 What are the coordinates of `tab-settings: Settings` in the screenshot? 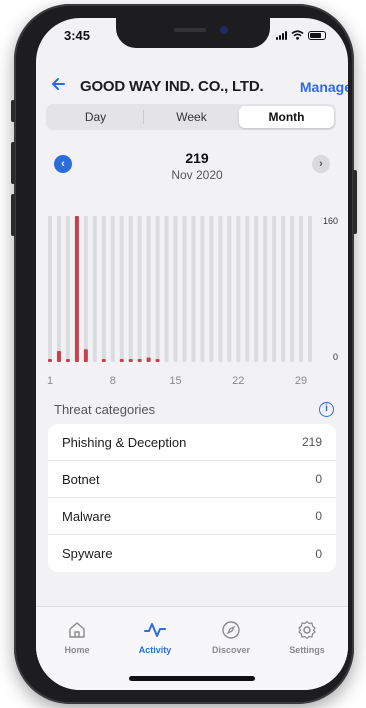 It's located at (307, 637).